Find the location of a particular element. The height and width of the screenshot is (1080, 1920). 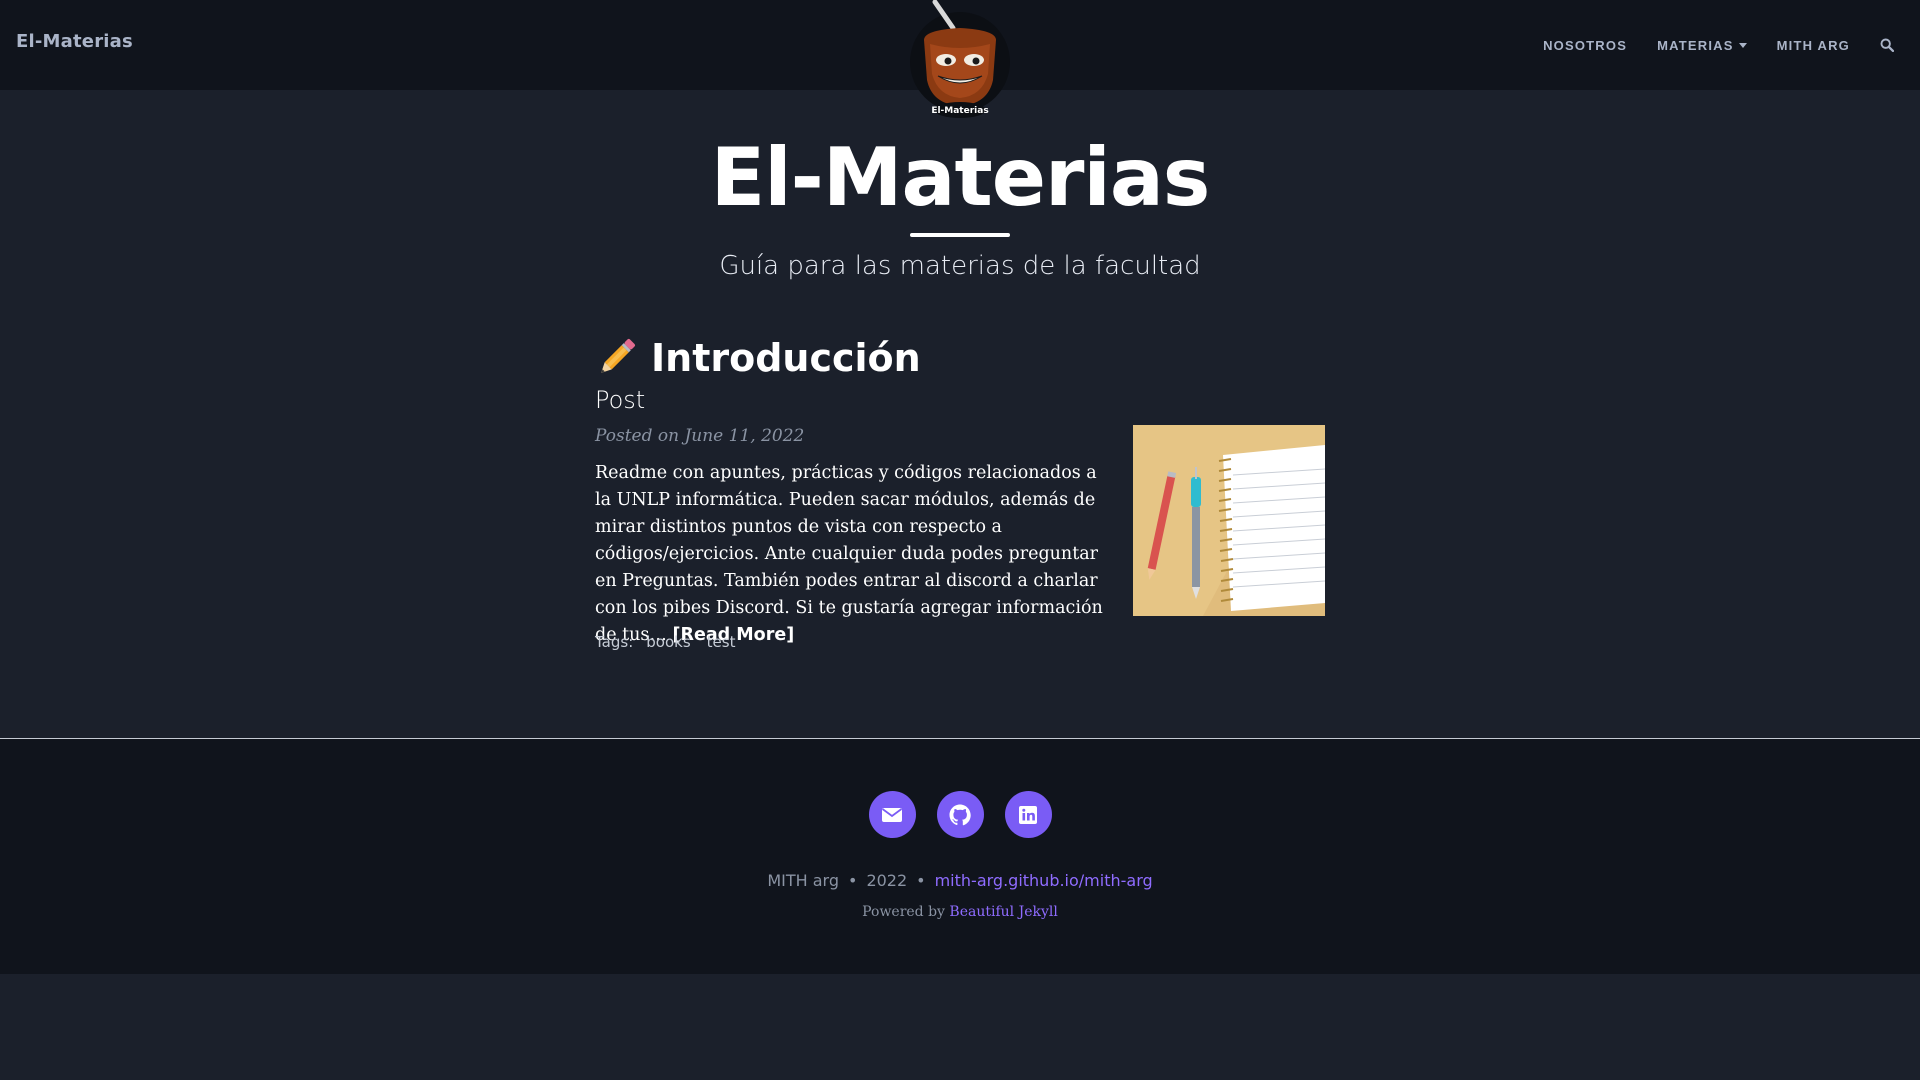

social-links is located at coordinates (960, 814).